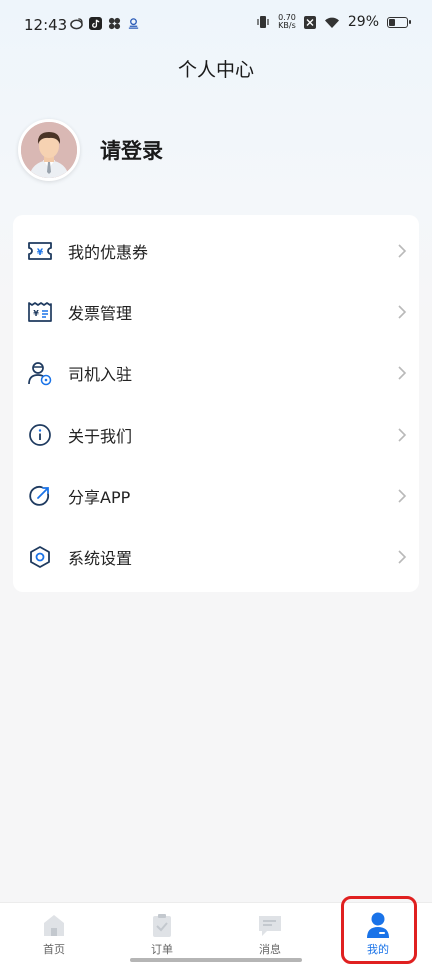  I want to click on menu-label: 分享APP, so click(99, 497).